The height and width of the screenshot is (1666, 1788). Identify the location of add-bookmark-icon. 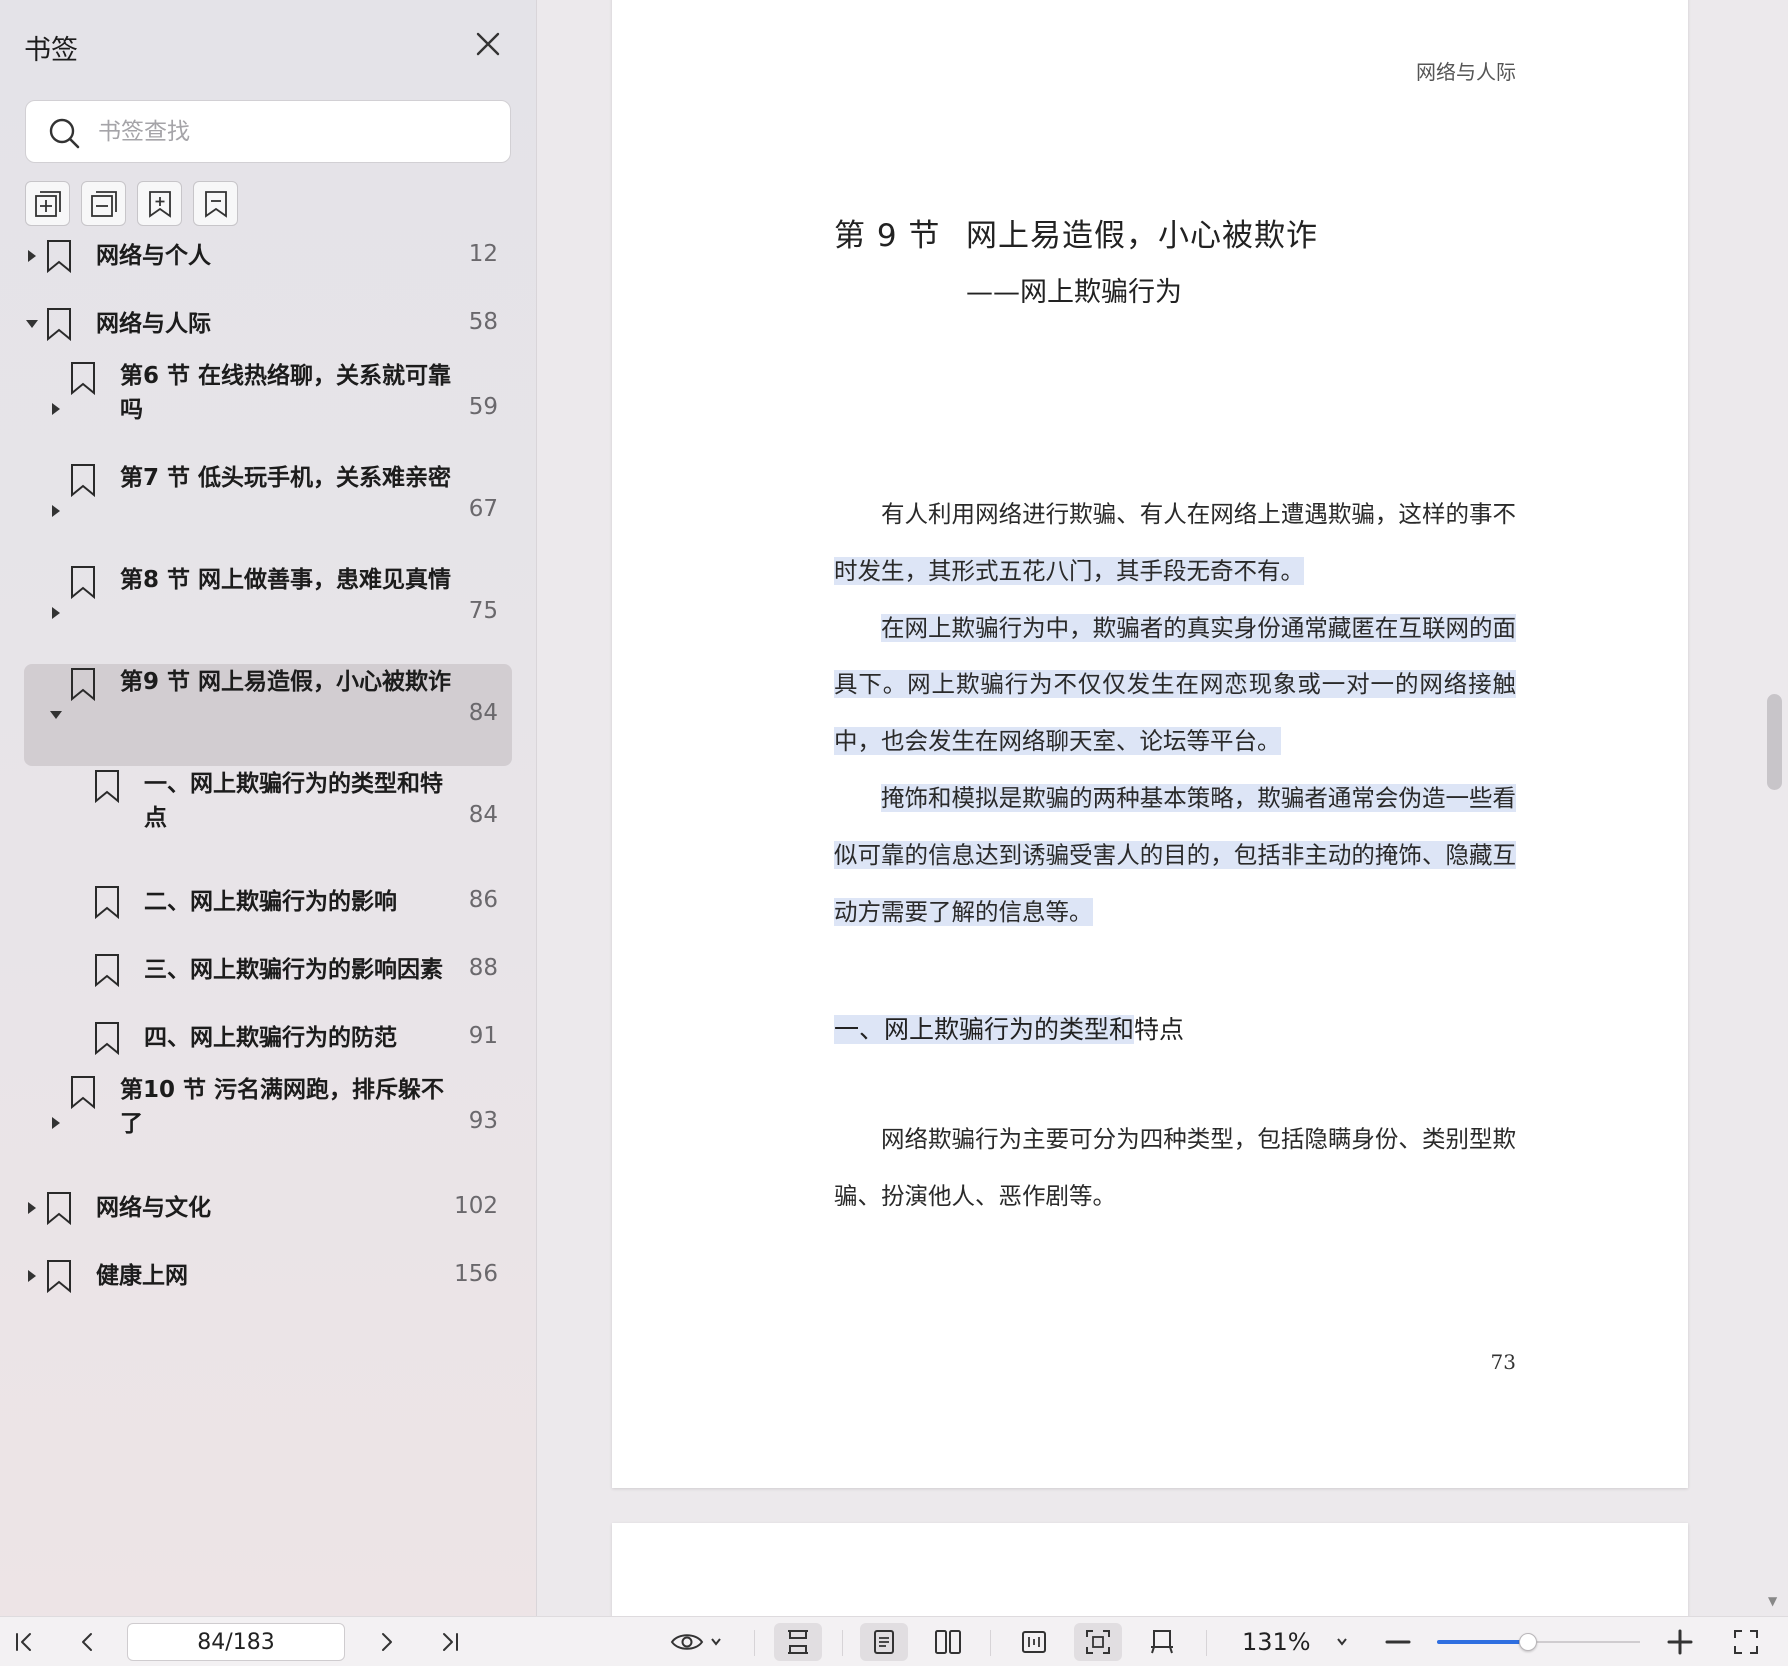
(160, 204).